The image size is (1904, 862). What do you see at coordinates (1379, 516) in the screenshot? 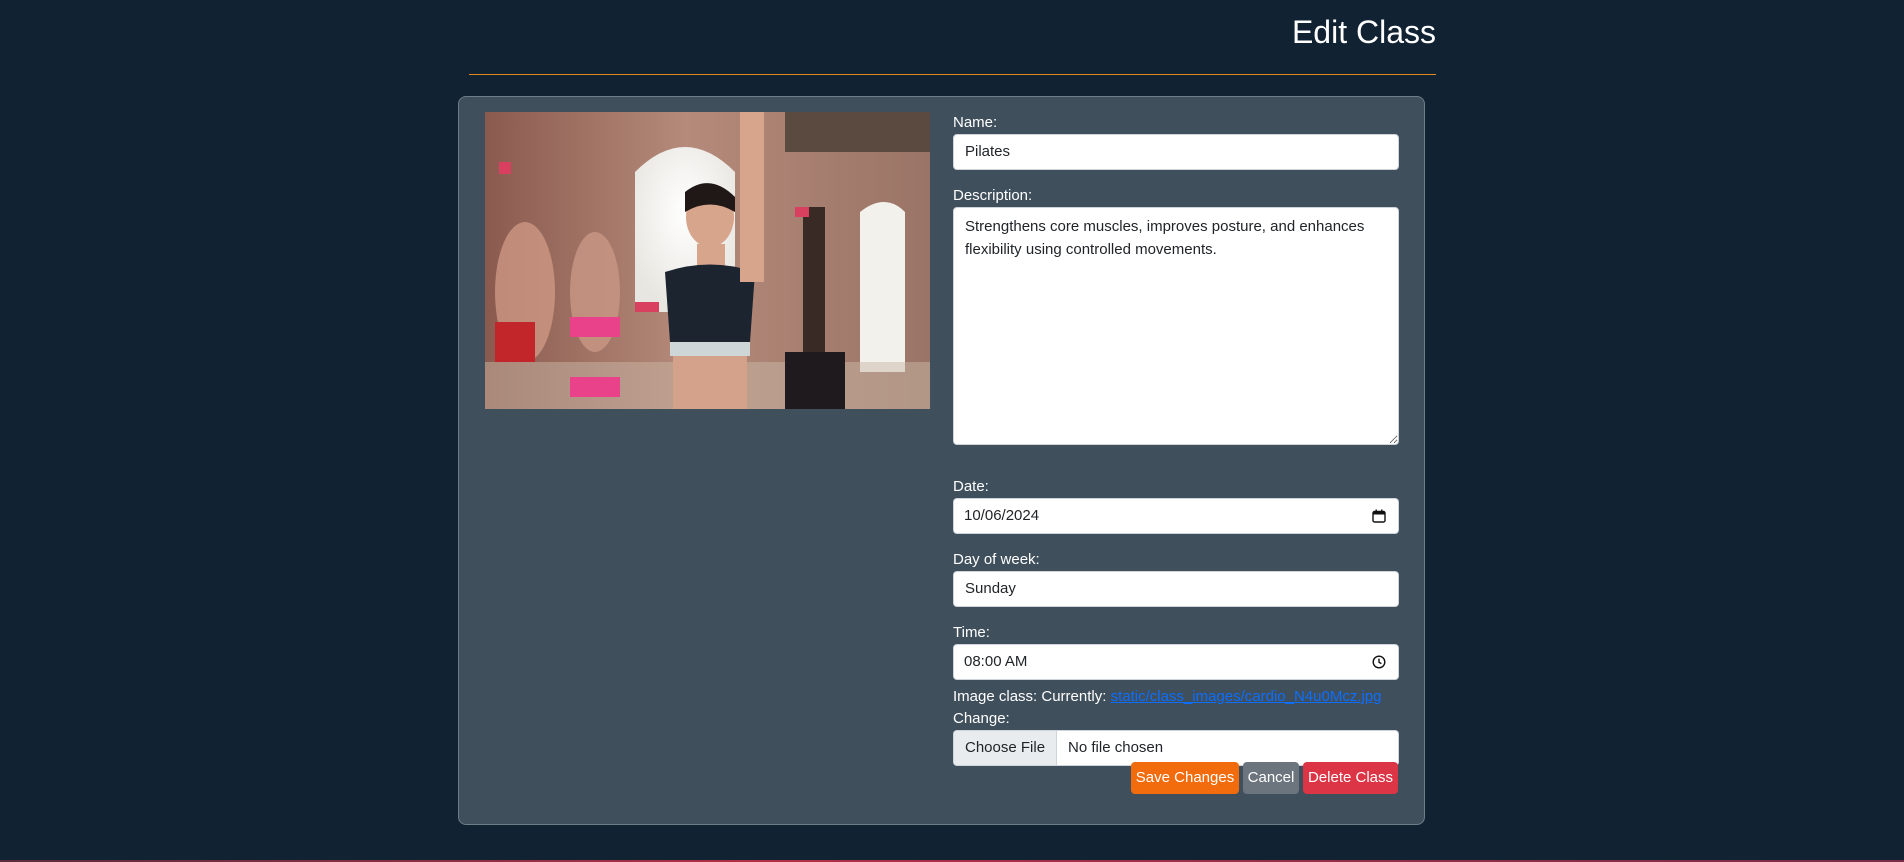
I see `calendar-icon` at bounding box center [1379, 516].